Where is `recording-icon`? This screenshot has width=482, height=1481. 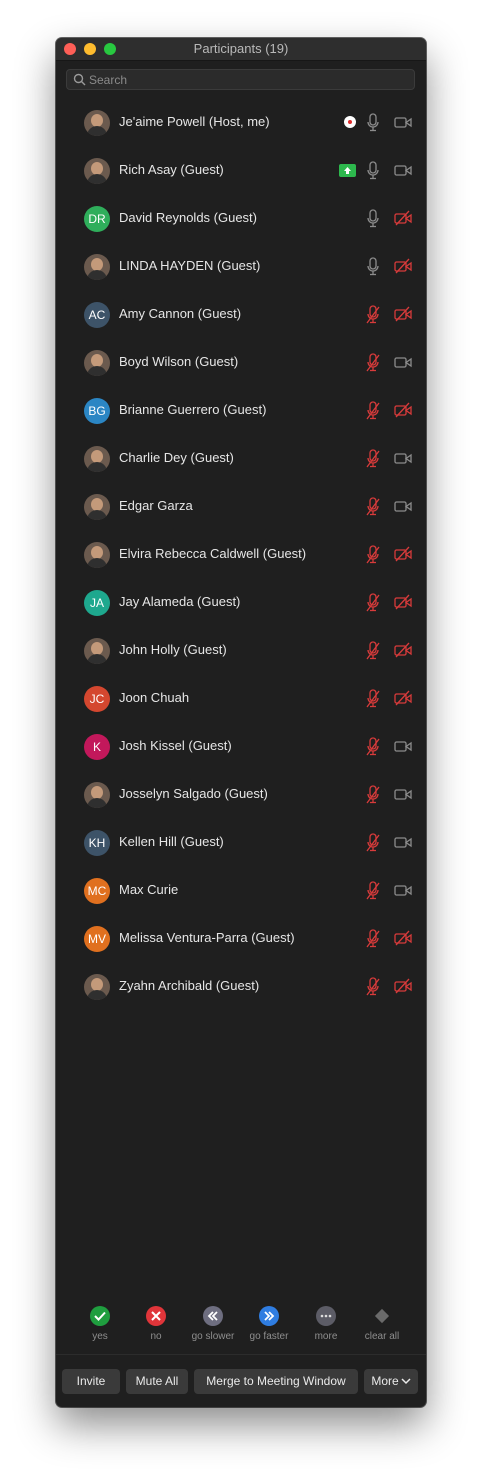 recording-icon is located at coordinates (350, 122).